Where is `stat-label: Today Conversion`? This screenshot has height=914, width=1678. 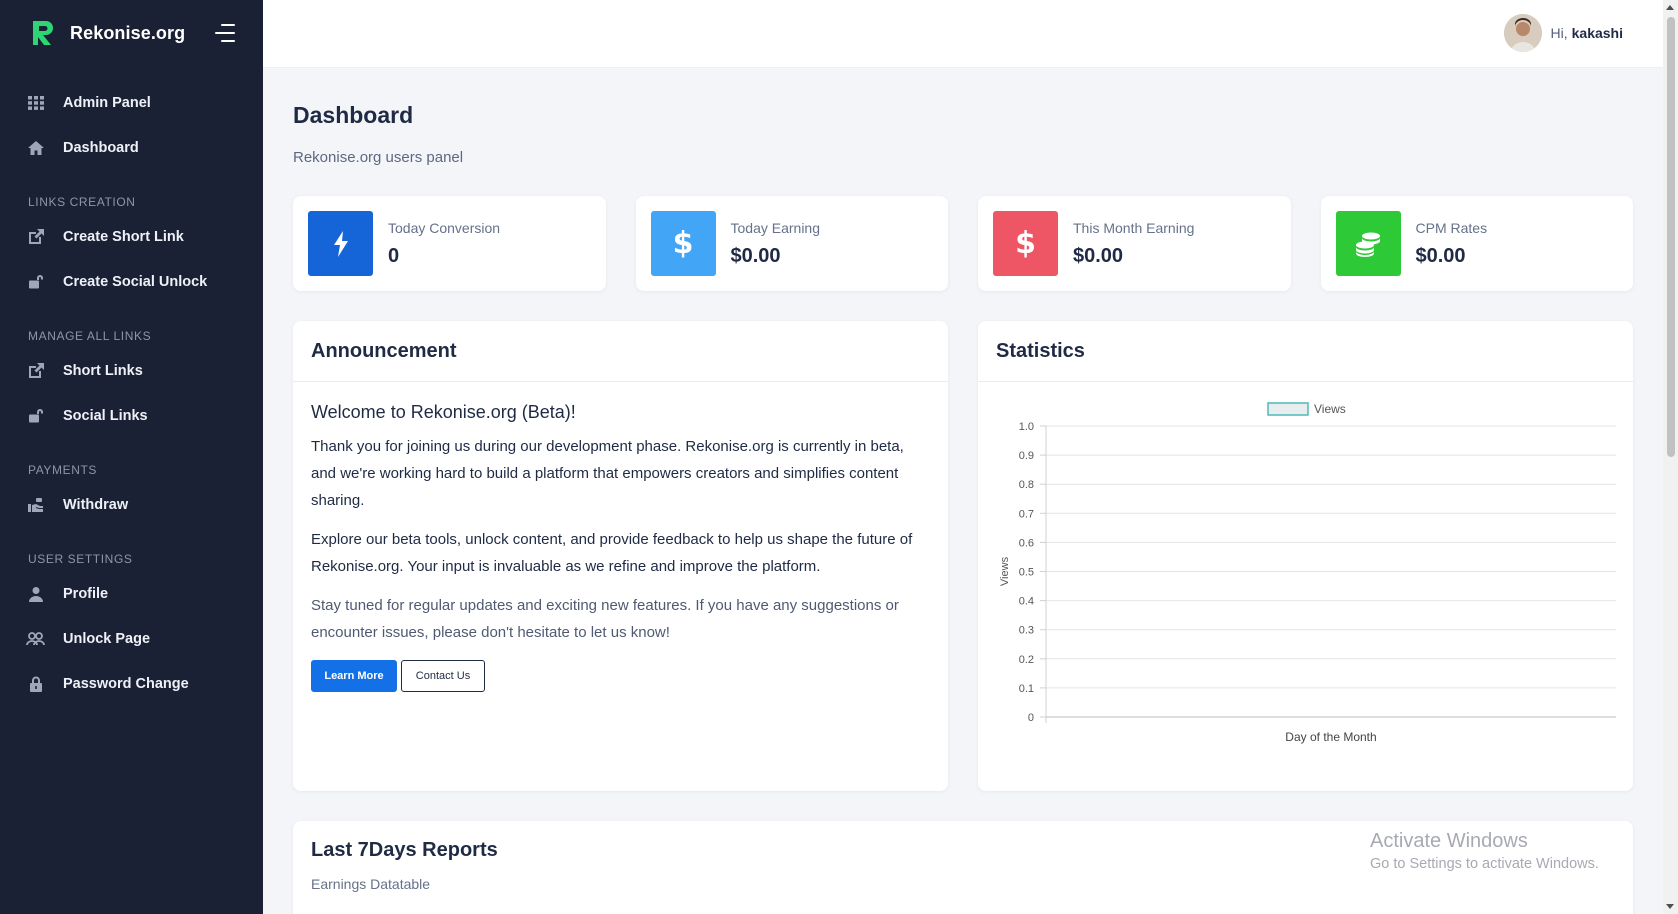
stat-label: Today Conversion is located at coordinates (444, 227).